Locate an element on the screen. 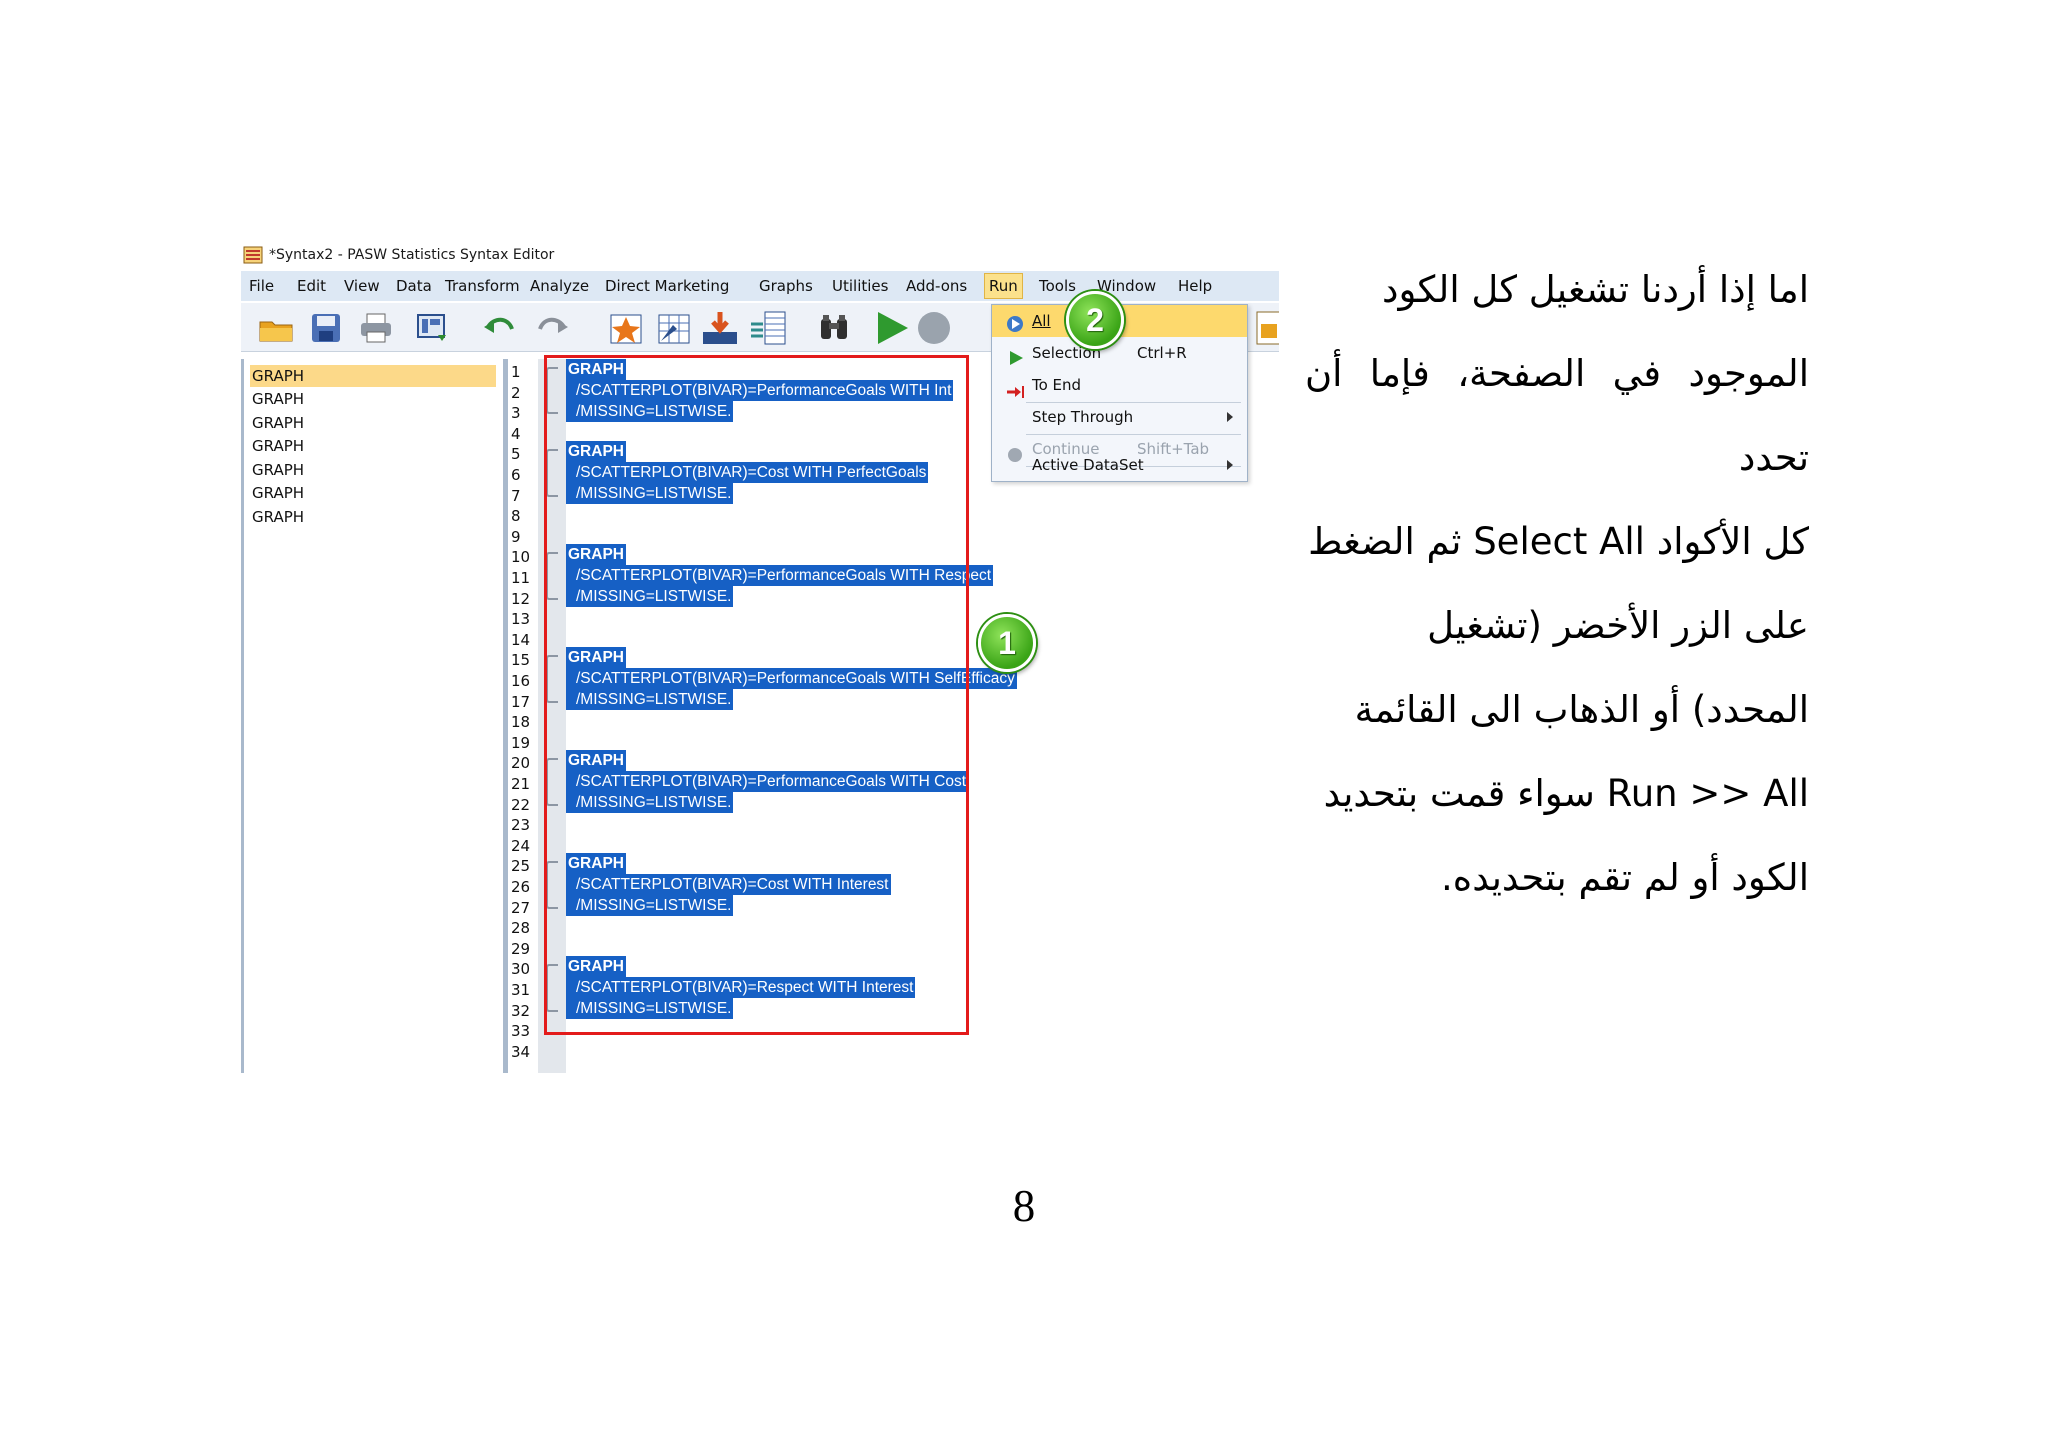 Image resolution: width=2048 pixels, height=1446 pixels. paragraph-line: اما إذا أردنا تشغيل كل الكود is located at coordinates (1595, 289).